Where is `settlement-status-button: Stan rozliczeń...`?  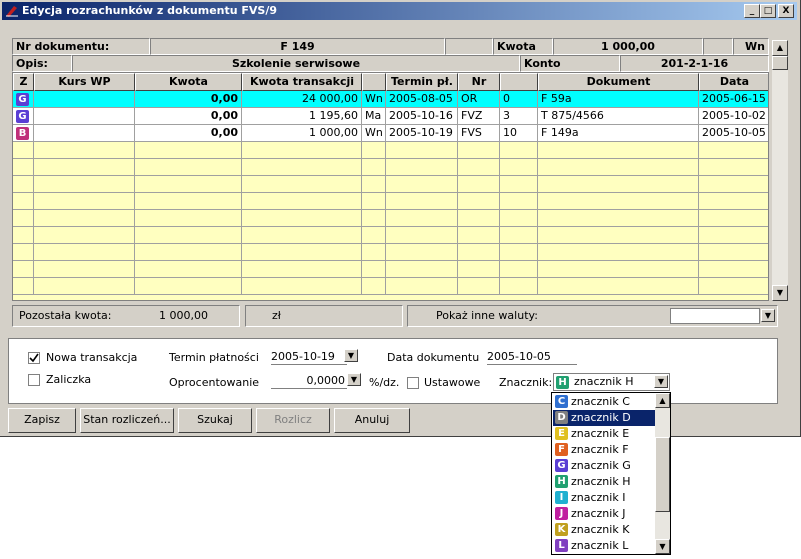 settlement-status-button: Stan rozliczeń... is located at coordinates (127, 420).